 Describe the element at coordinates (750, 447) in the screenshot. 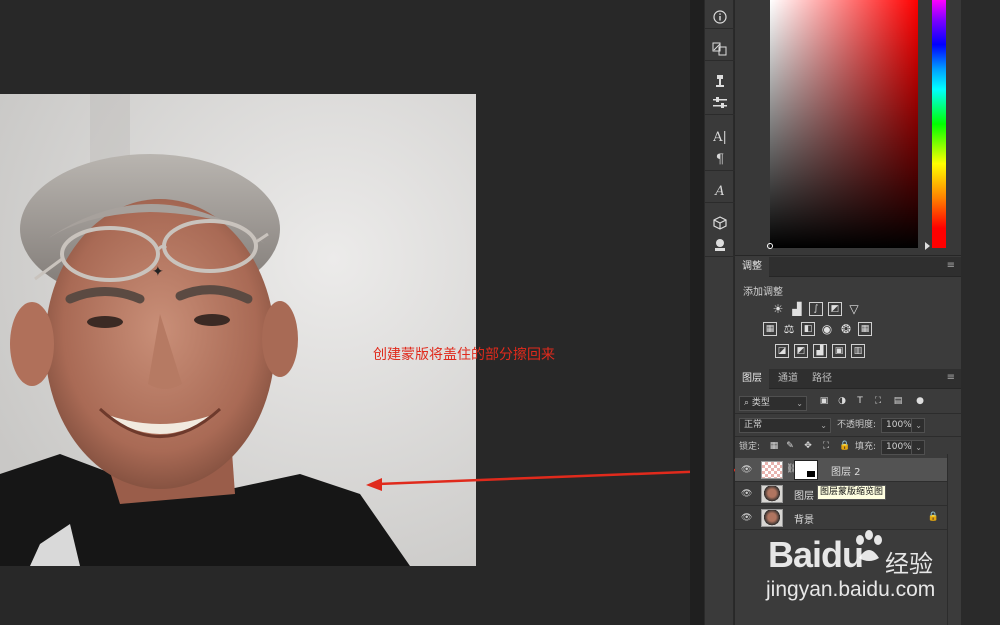

I see `lock-label: 锁定:` at that location.